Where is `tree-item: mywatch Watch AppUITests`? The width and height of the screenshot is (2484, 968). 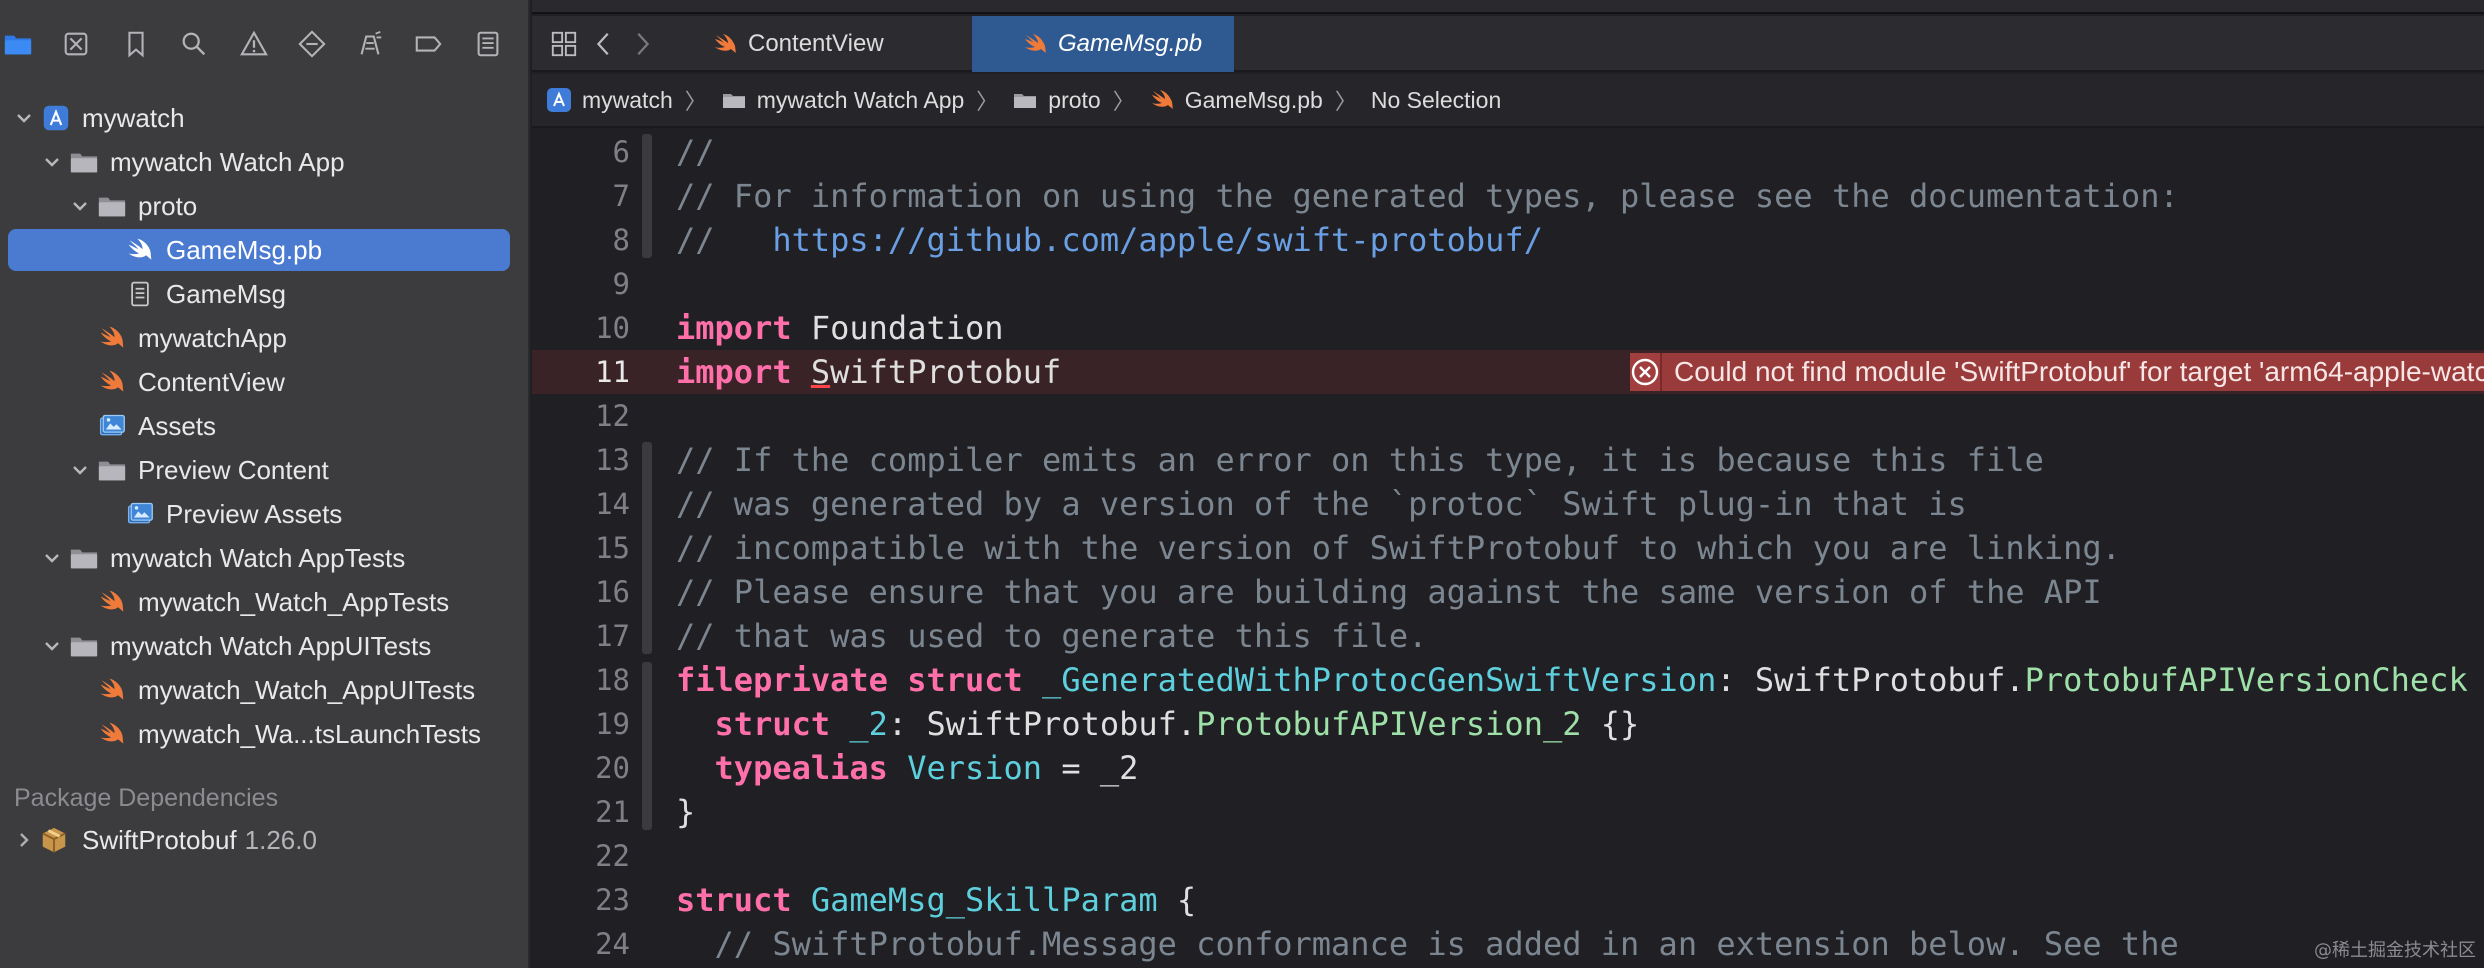 tree-item: mywatch Watch AppUITests is located at coordinates (265, 646).